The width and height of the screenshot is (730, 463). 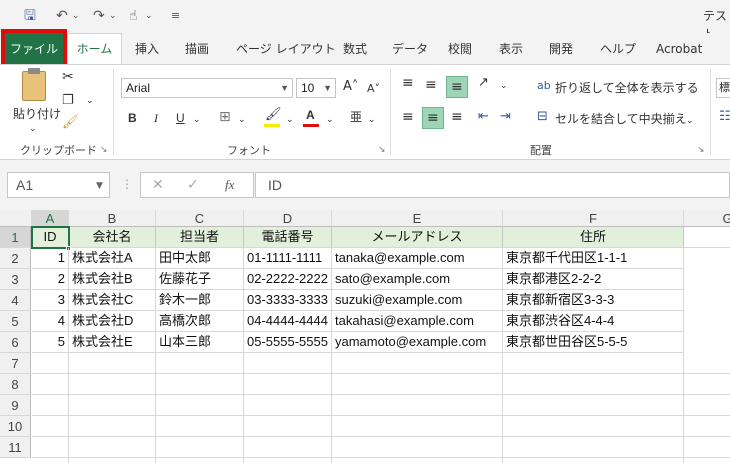 I want to click on table-cell: 東京都新宿区3-3-3, so click(x=593, y=300).